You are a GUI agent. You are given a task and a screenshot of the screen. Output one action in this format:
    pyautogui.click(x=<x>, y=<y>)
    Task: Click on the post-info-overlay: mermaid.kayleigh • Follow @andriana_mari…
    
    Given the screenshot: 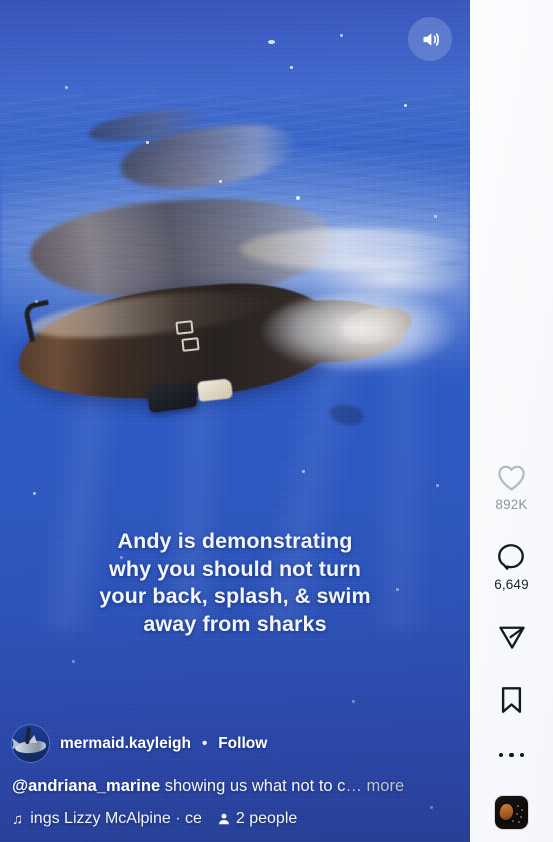 What is the action you would take?
    pyautogui.click(x=235, y=783)
    